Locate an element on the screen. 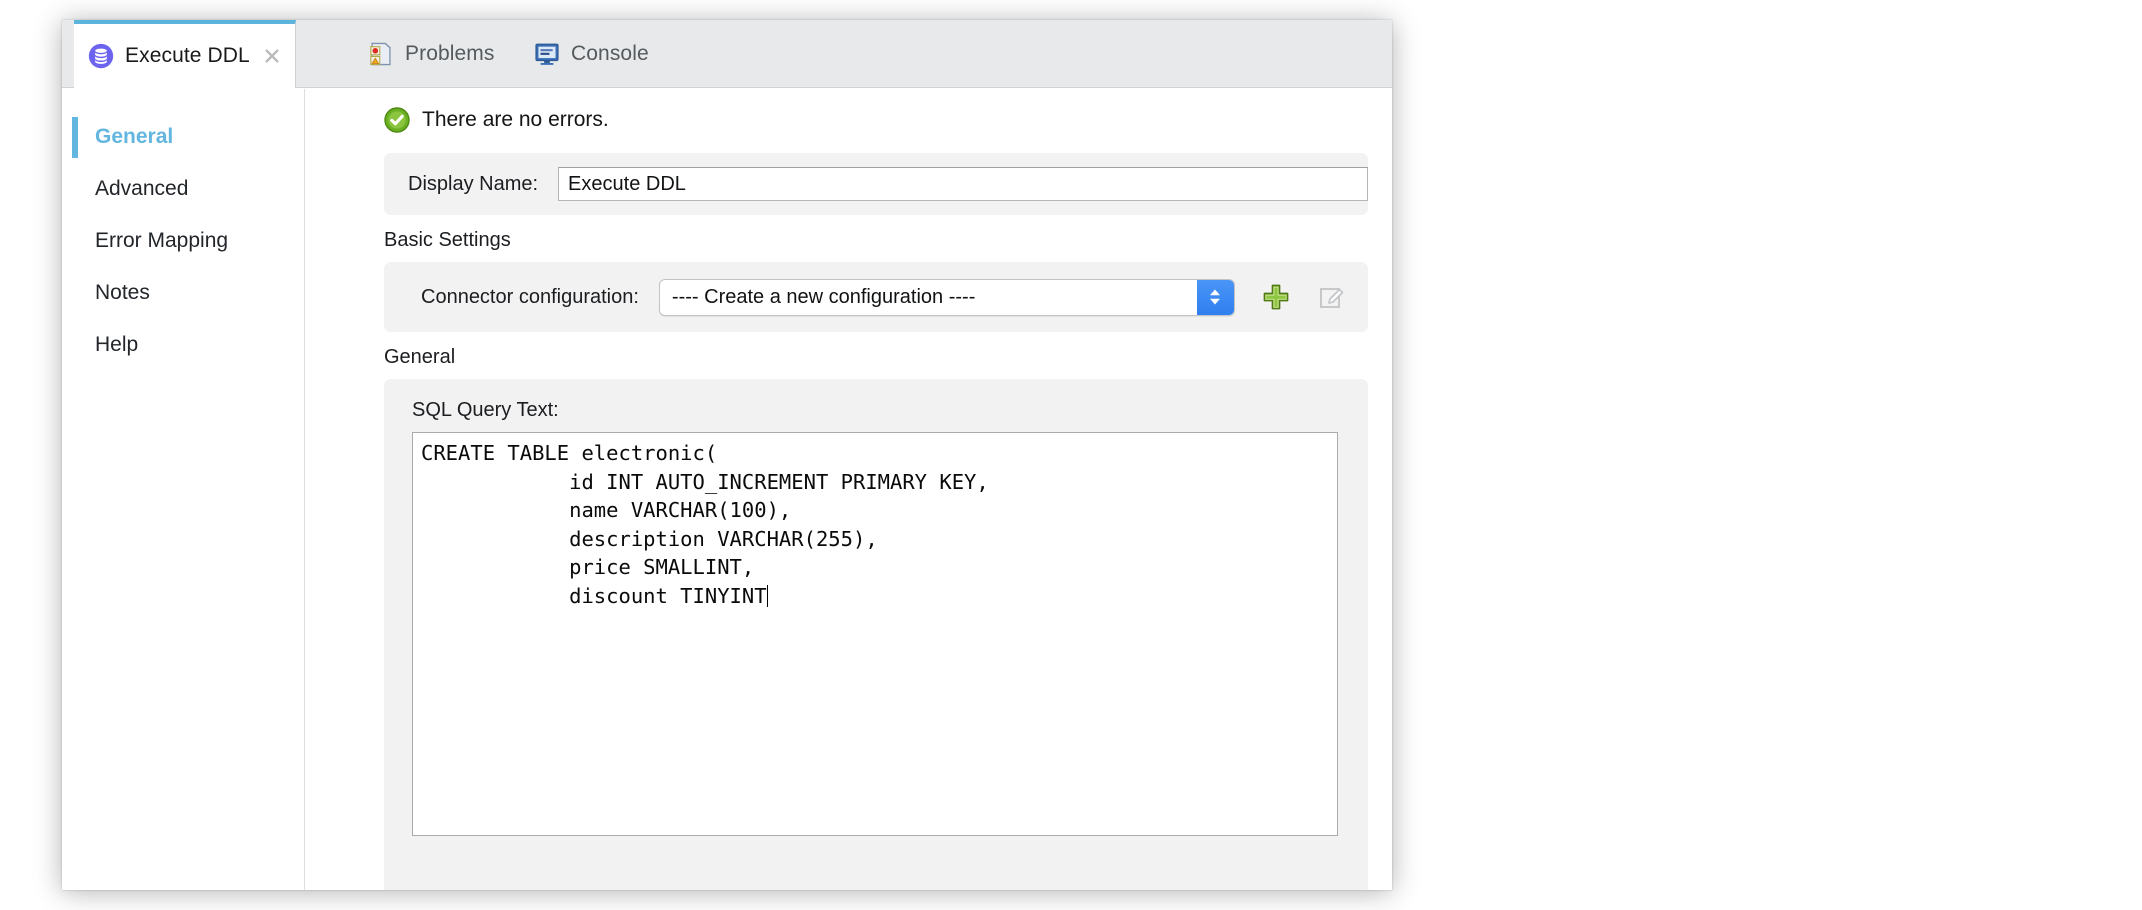 The image size is (2142, 910). display-name-label: Display Name: is located at coordinates (473, 183).